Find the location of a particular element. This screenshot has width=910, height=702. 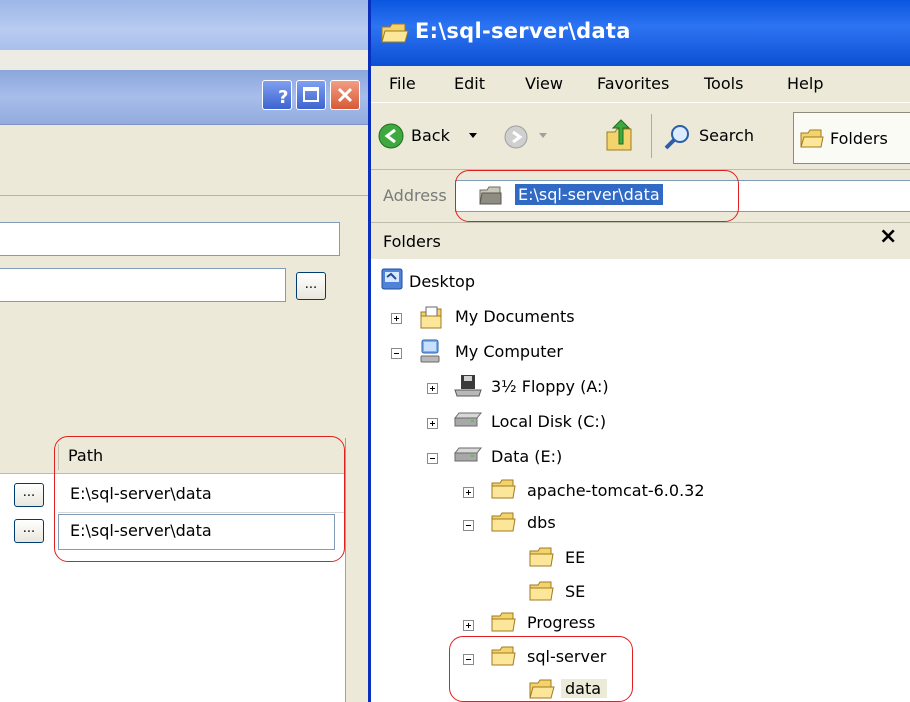

explorer-title-bar: E:\sql-server\data is located at coordinates (640, 33).